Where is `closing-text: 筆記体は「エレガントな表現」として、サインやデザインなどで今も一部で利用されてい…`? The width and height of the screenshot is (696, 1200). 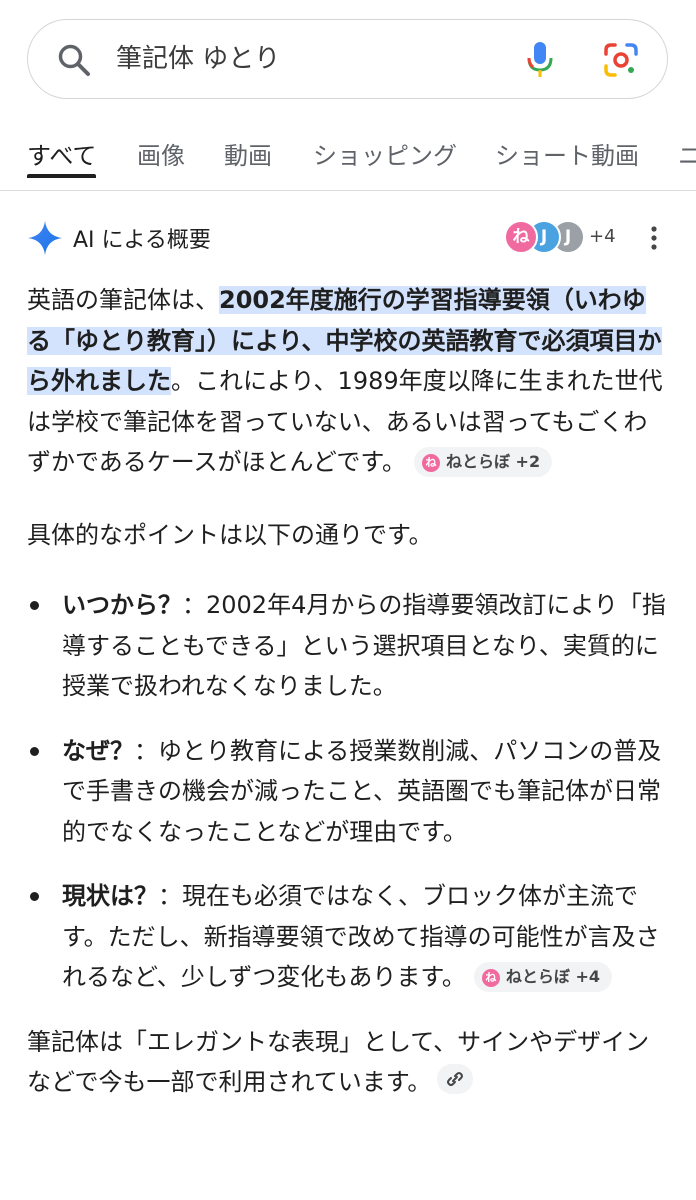 closing-text: 筆記体は「エレガントな表現」として、サインやデザインなどで今も一部で利用されてい… is located at coordinates (338, 1062).